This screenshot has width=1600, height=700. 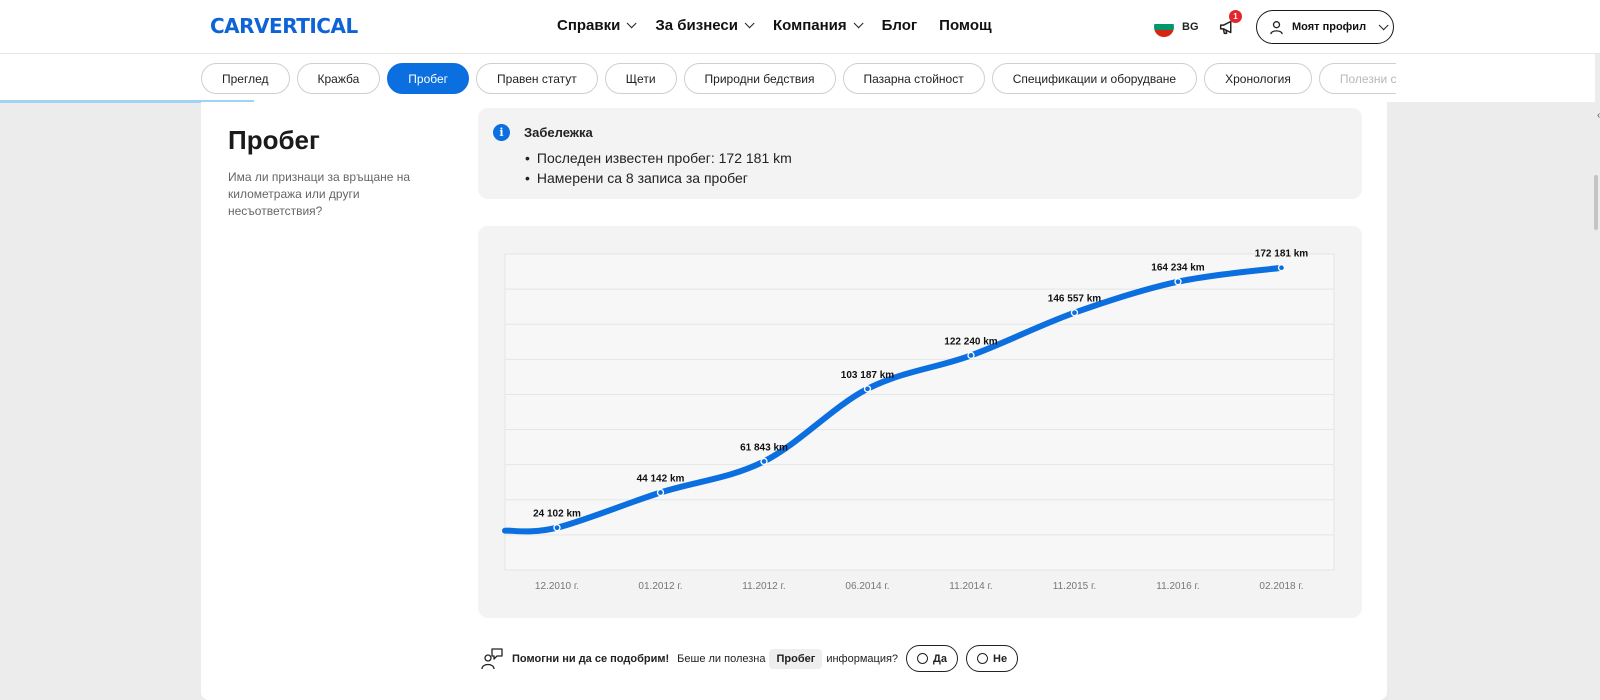 I want to click on language-selector: BG, so click(x=1176, y=27).